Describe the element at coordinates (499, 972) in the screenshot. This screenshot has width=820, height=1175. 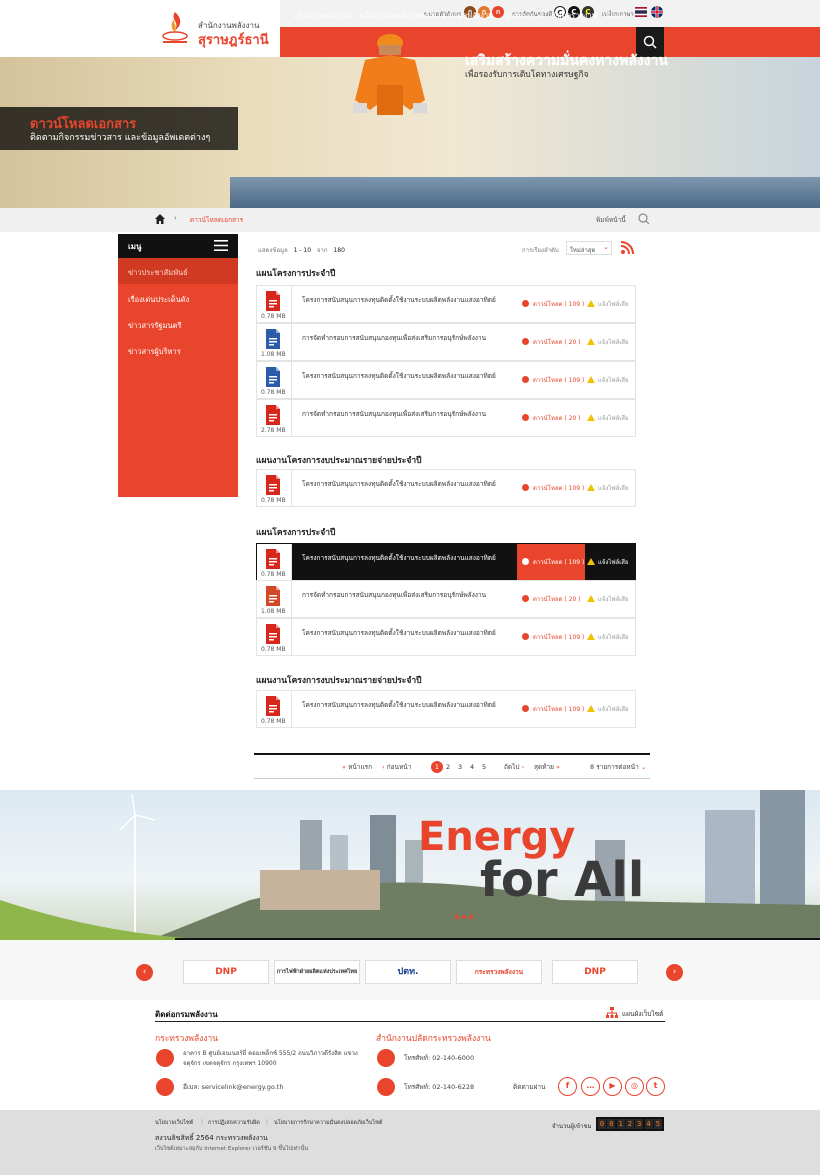
I see `partner-logo-ministry: กระทรวงพลังงาน` at that location.